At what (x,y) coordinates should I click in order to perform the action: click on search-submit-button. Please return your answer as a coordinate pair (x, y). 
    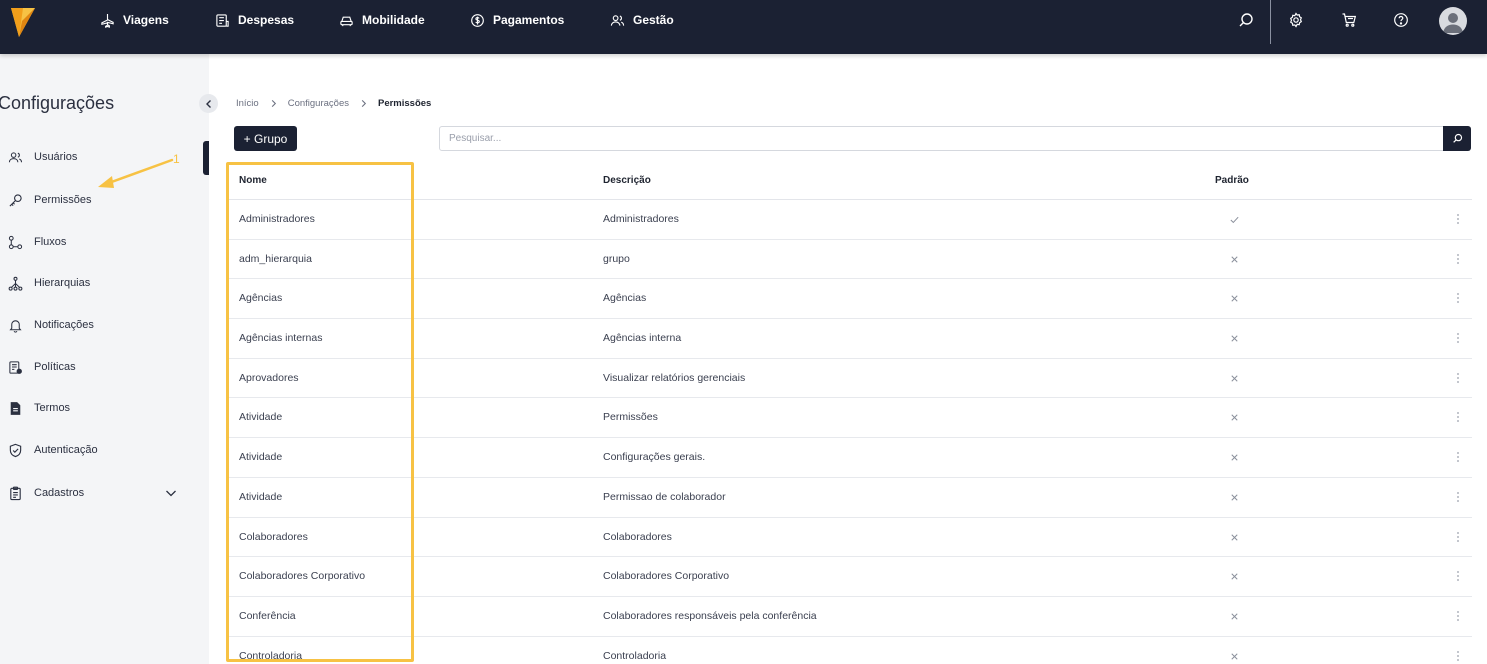
    Looking at the image, I should click on (1457, 138).